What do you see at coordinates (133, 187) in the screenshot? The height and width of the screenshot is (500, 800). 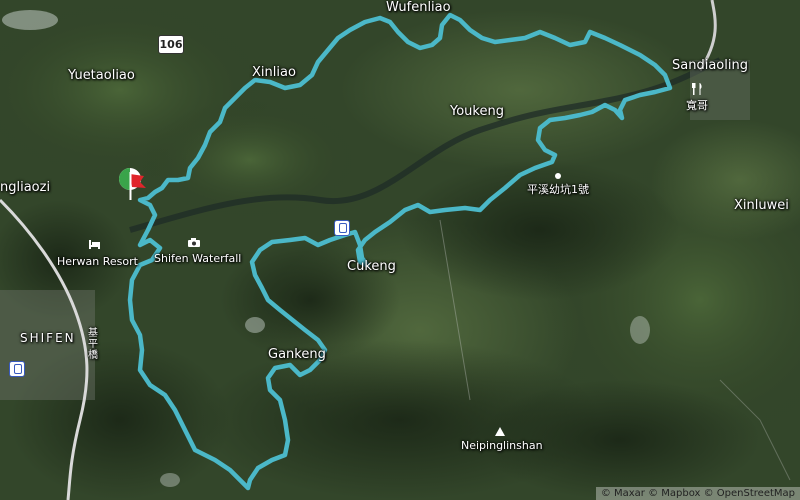 I see `start-flag-icon` at bounding box center [133, 187].